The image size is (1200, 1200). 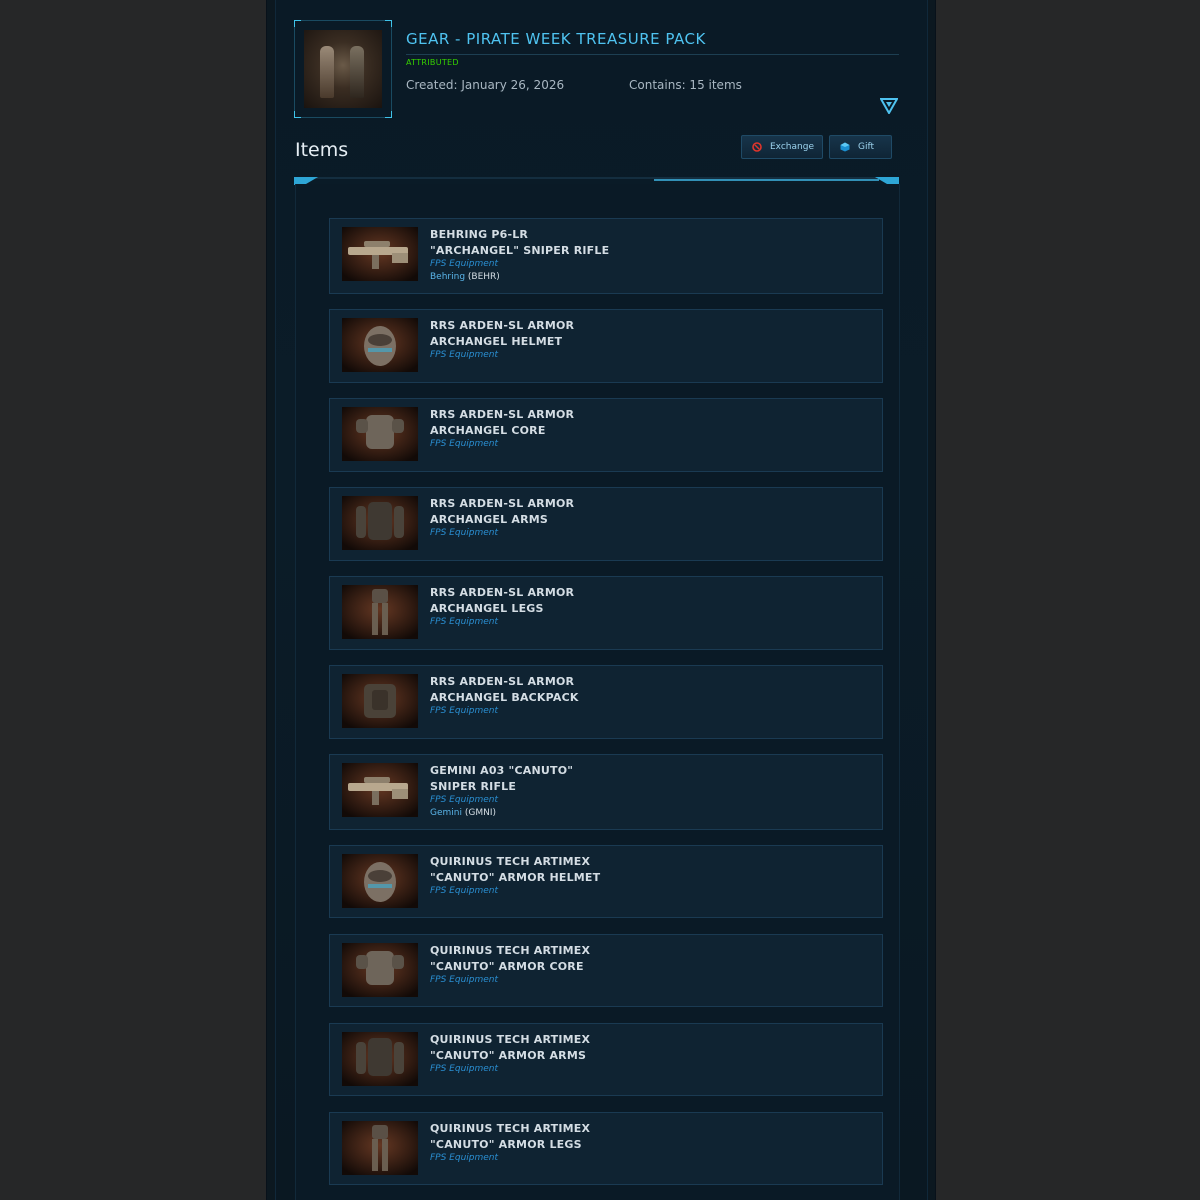 What do you see at coordinates (432, 62) in the screenshot?
I see `status-badge: ATTRIBUTED` at bounding box center [432, 62].